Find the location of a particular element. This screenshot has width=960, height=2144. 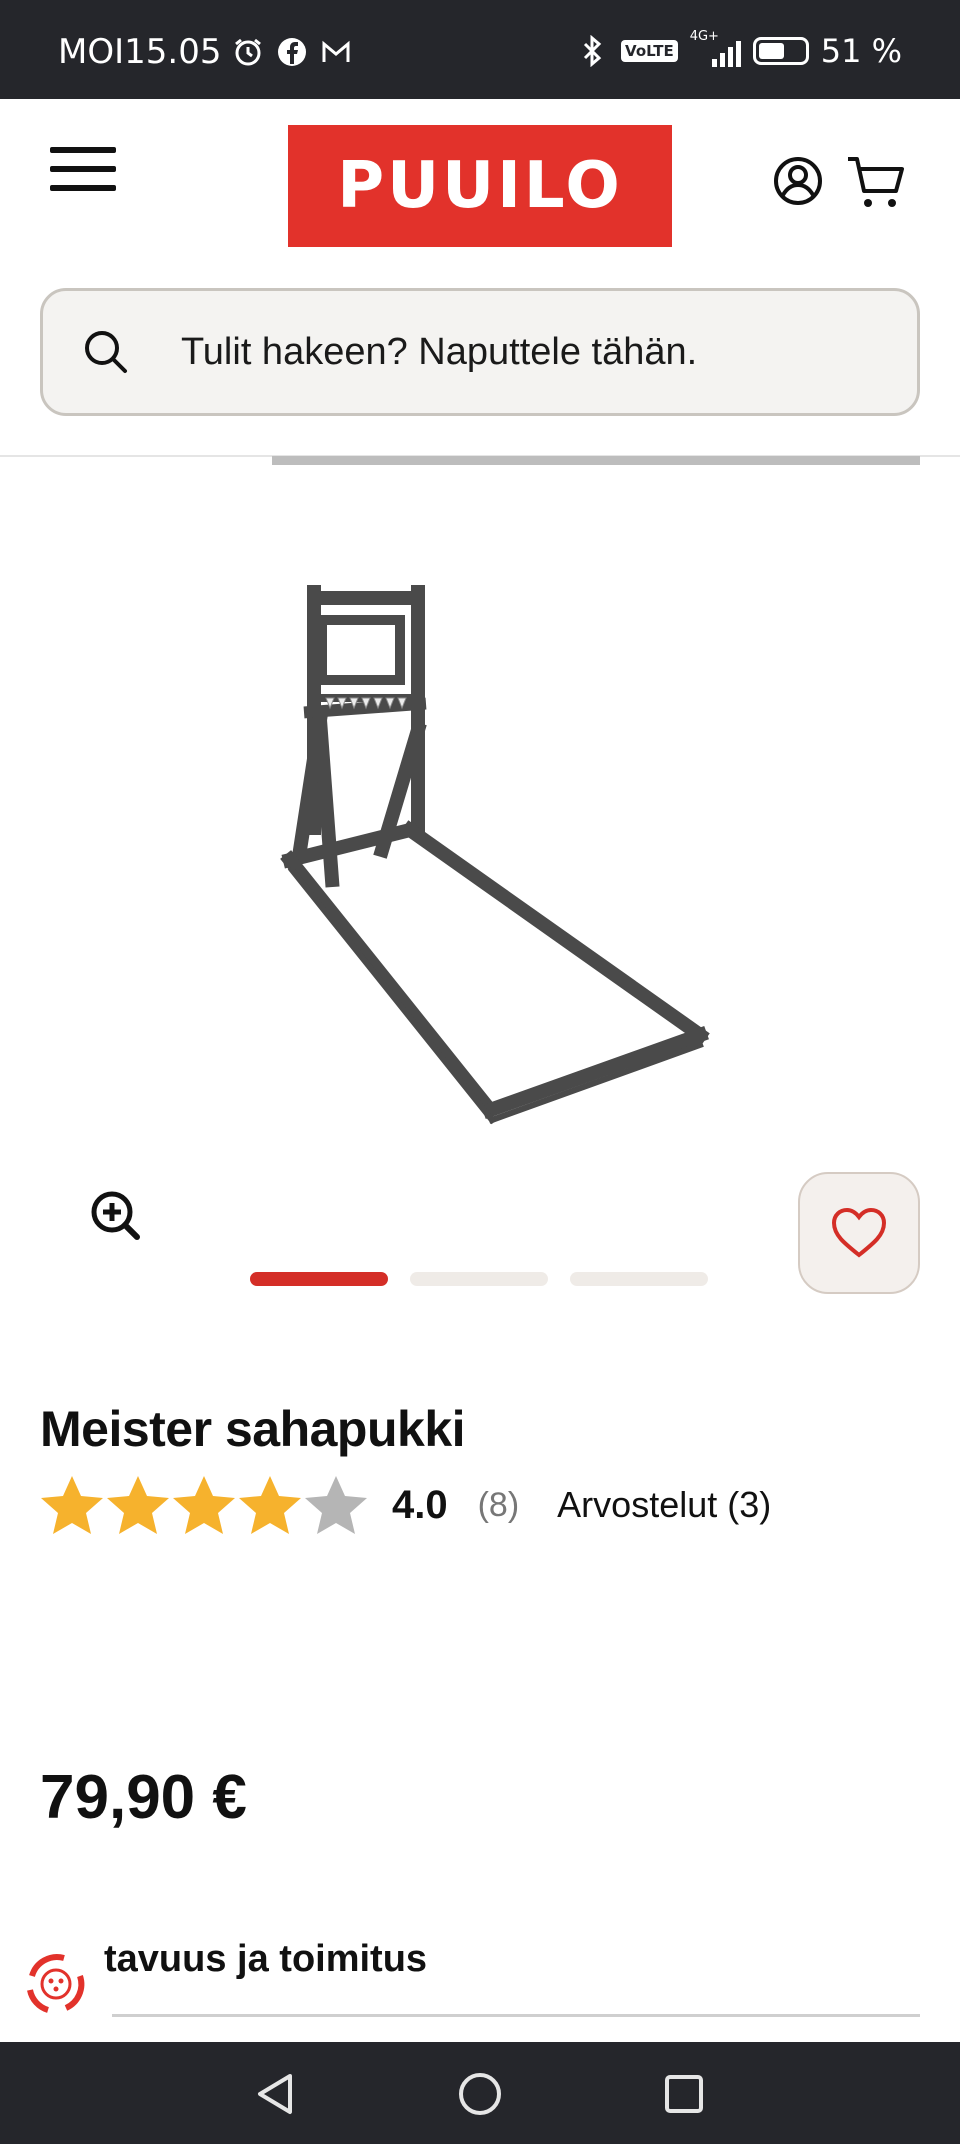

home-icon is located at coordinates (480, 2094).